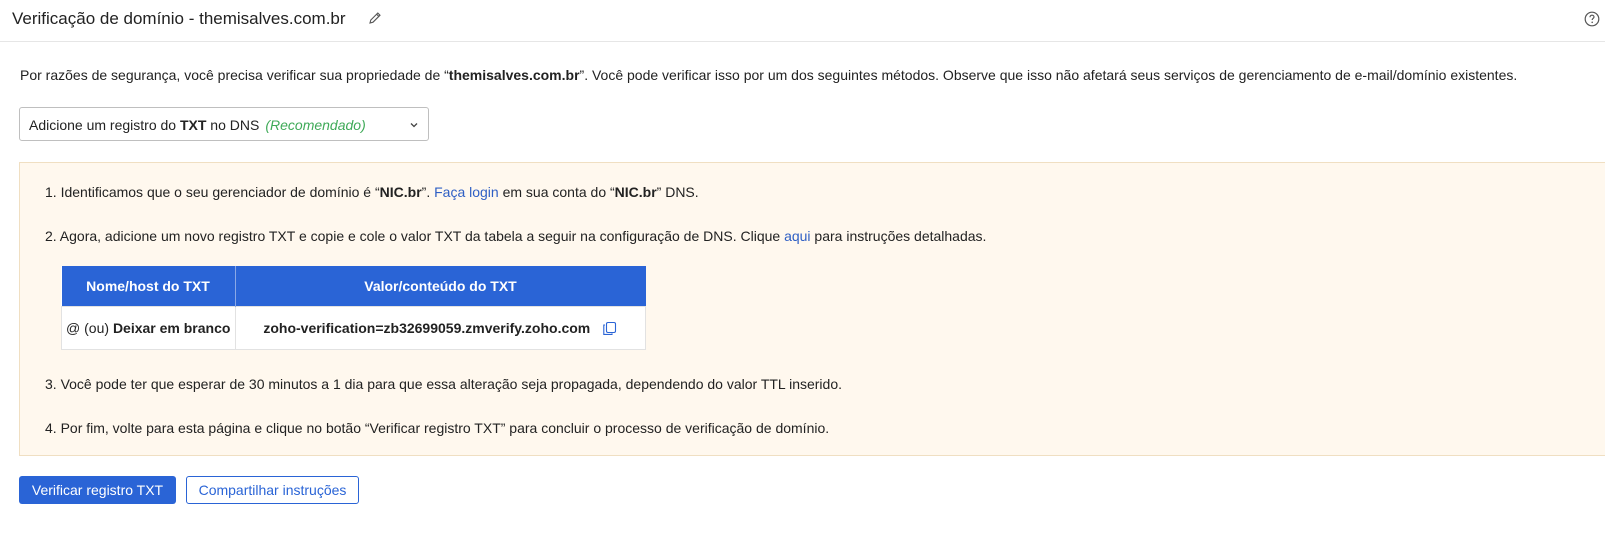  Describe the element at coordinates (677, 192) in the screenshot. I see `step-1-text-d: ” DNS.` at that location.